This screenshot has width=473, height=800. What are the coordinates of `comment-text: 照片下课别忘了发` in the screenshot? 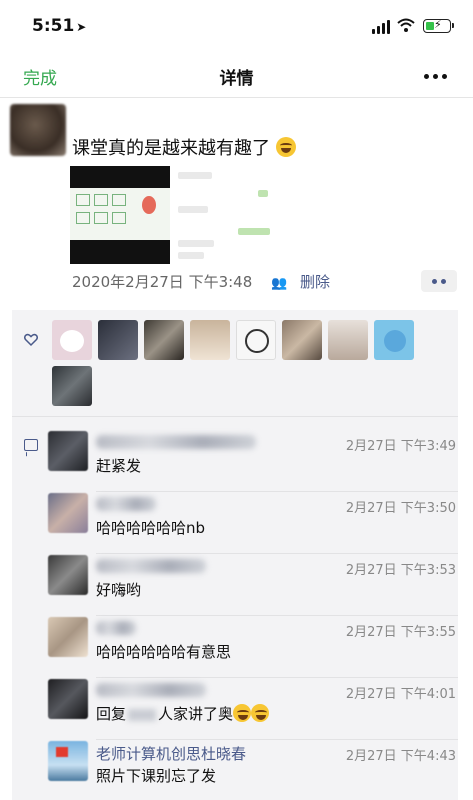 It's located at (156, 776).